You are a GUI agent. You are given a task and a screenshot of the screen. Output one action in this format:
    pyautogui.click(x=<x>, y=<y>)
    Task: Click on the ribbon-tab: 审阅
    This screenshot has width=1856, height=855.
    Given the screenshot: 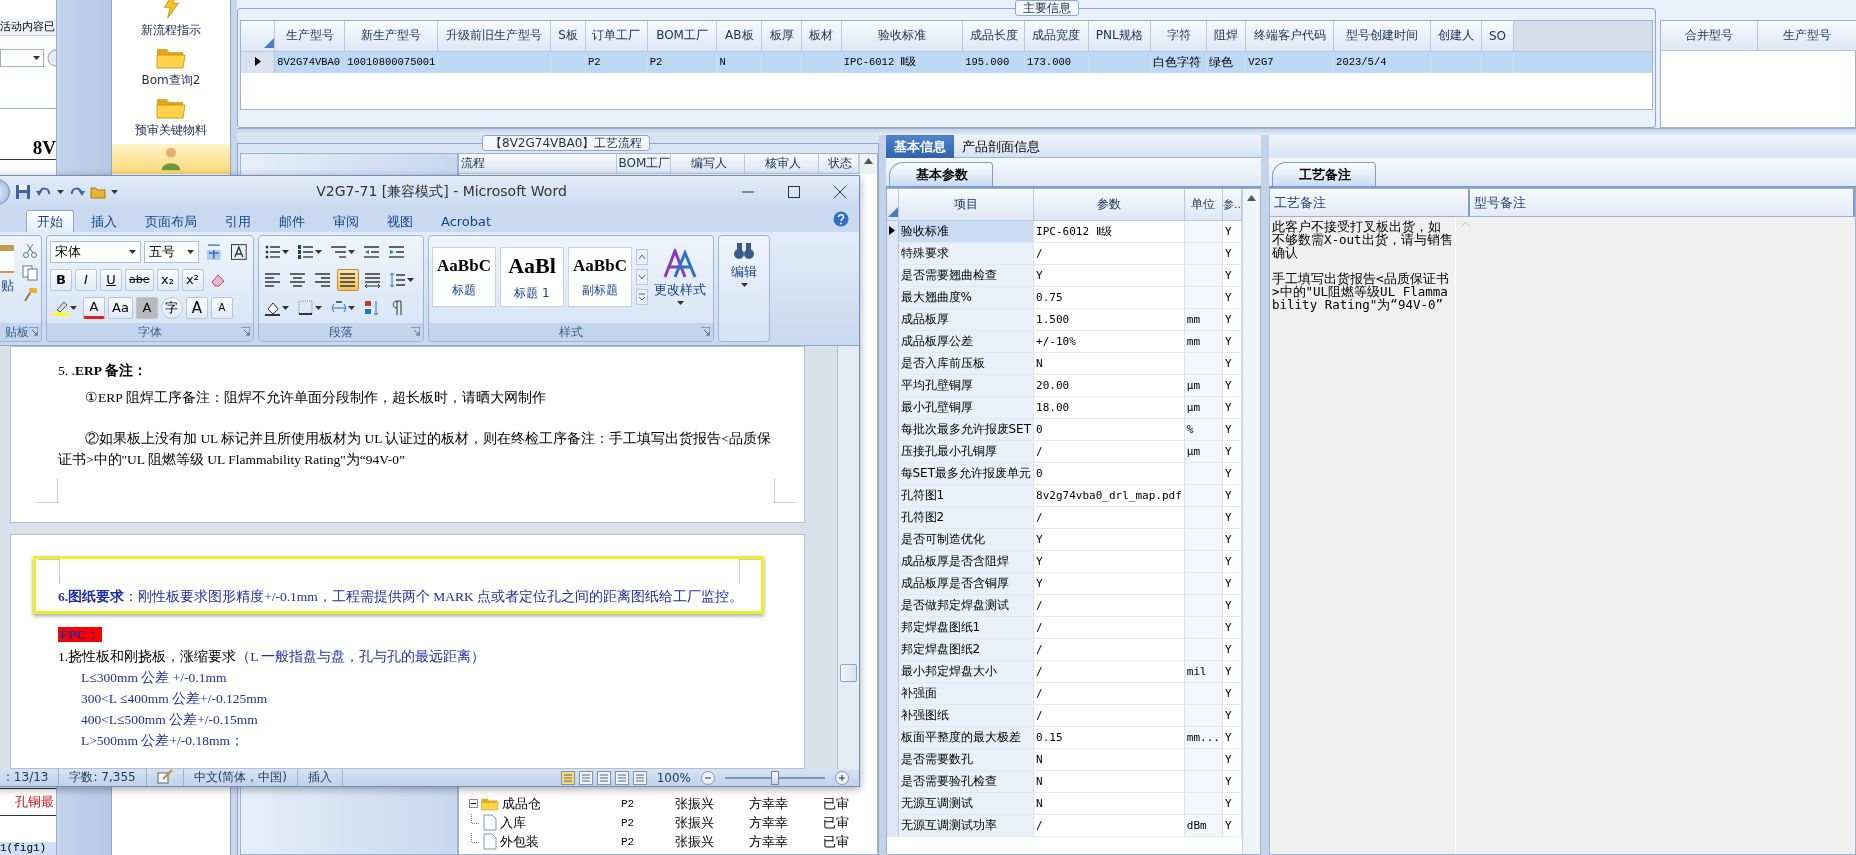 What is the action you would take?
    pyautogui.click(x=346, y=221)
    